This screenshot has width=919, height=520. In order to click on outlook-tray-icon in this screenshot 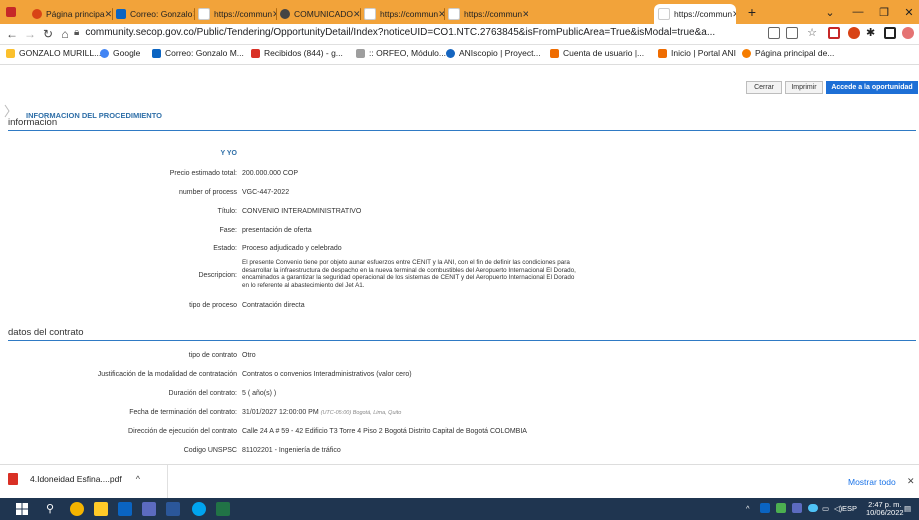, I will do `click(765, 508)`.